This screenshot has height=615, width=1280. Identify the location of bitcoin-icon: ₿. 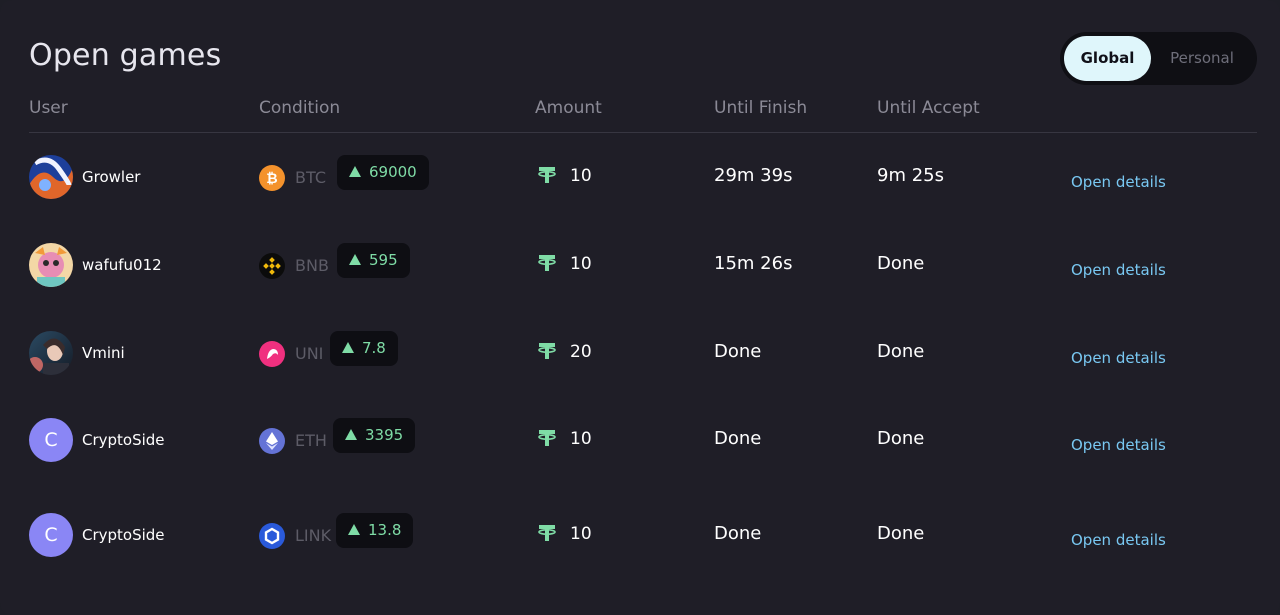
(272, 178).